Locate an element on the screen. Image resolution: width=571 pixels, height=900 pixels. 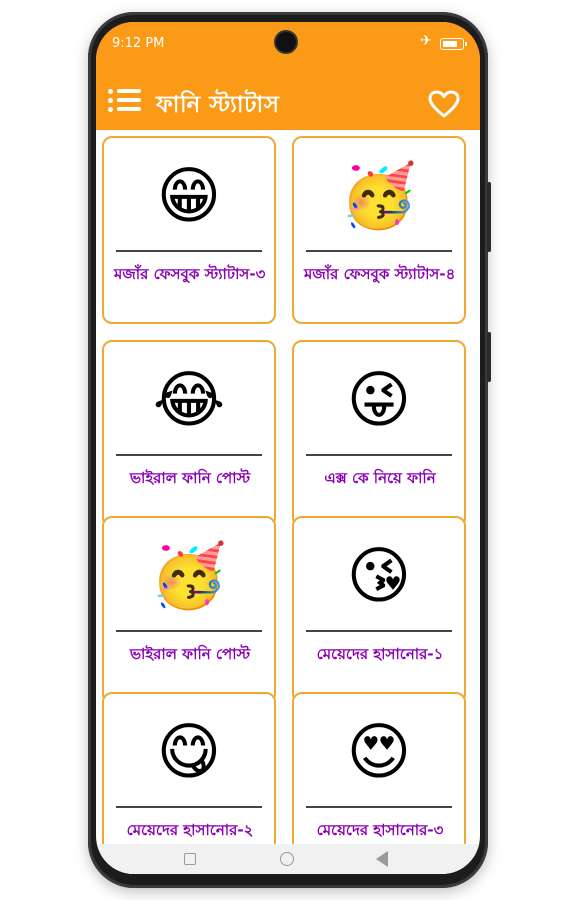
recent-apps-button is located at coordinates (190, 859).